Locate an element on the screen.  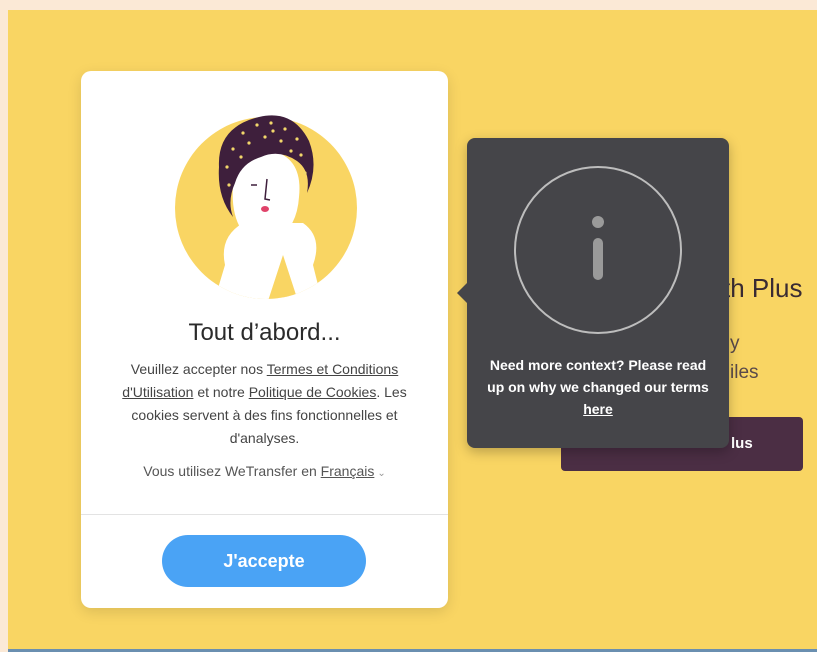
consent-text-part: Veuillez accepter nos is located at coordinates (198, 369).